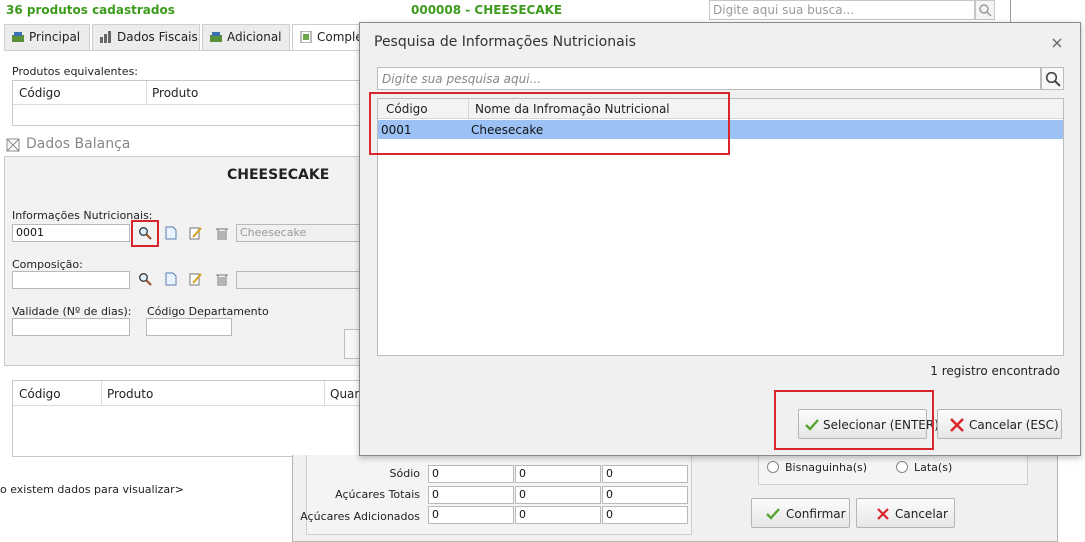 This screenshot has height=542, width=1085. I want to click on equivalents-col-divider, so click(146, 93).